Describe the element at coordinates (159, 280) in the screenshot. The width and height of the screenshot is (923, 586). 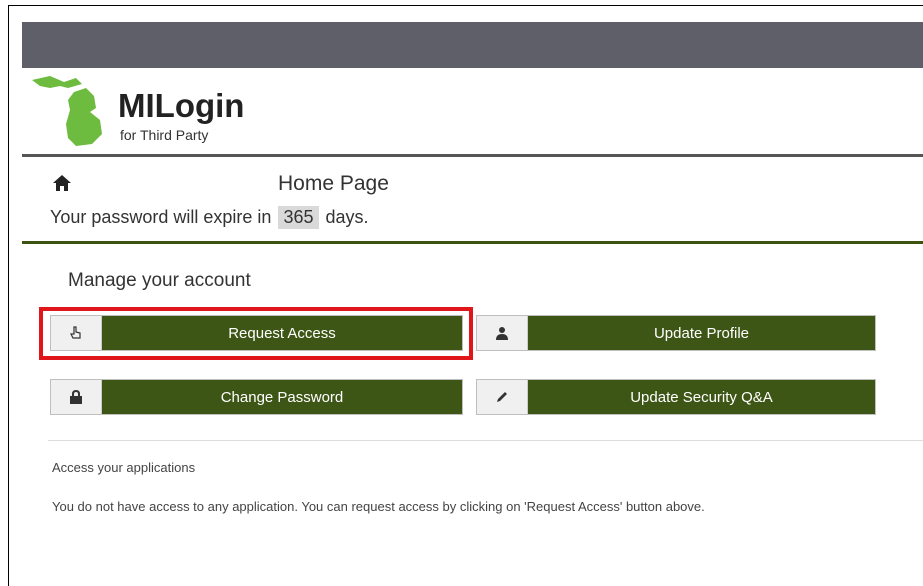
I see `manage-account-heading: Manage your account` at that location.